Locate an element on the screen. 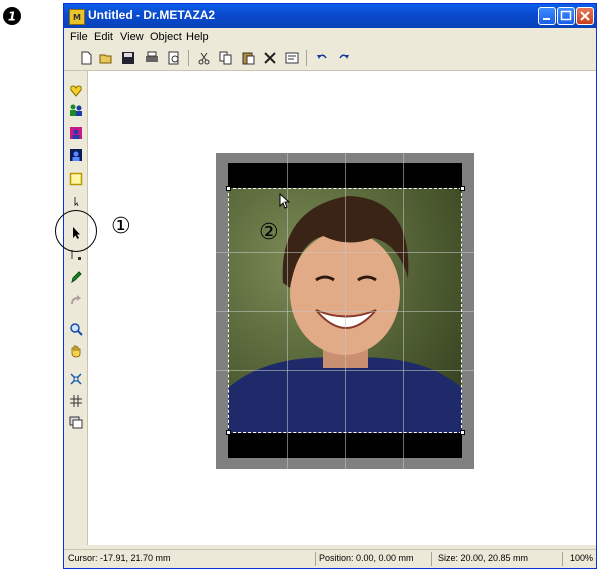  minimize-button is located at coordinates (547, 16).